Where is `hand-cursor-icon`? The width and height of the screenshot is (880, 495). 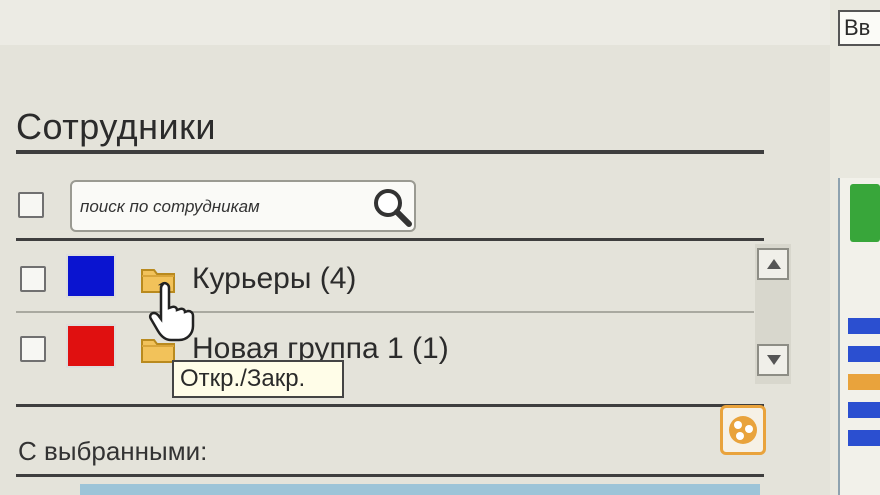 hand-cursor-icon is located at coordinates (171, 311).